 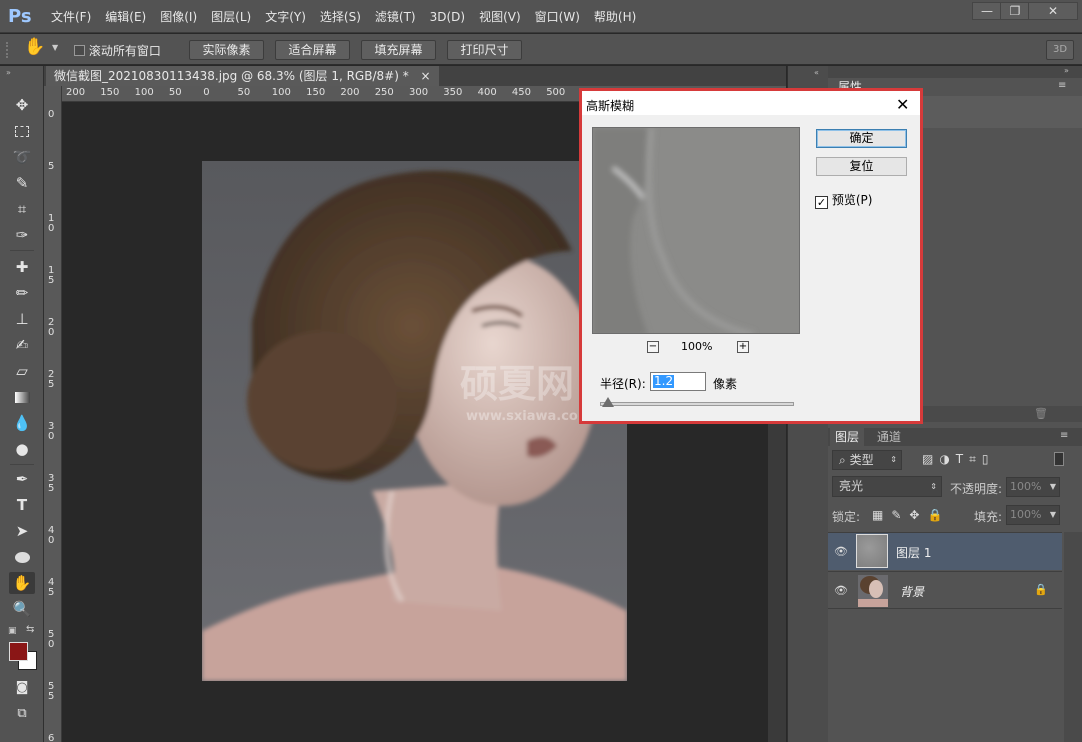 What do you see at coordinates (1073, 637) in the screenshot?
I see `layers-scrollbar` at bounding box center [1073, 637].